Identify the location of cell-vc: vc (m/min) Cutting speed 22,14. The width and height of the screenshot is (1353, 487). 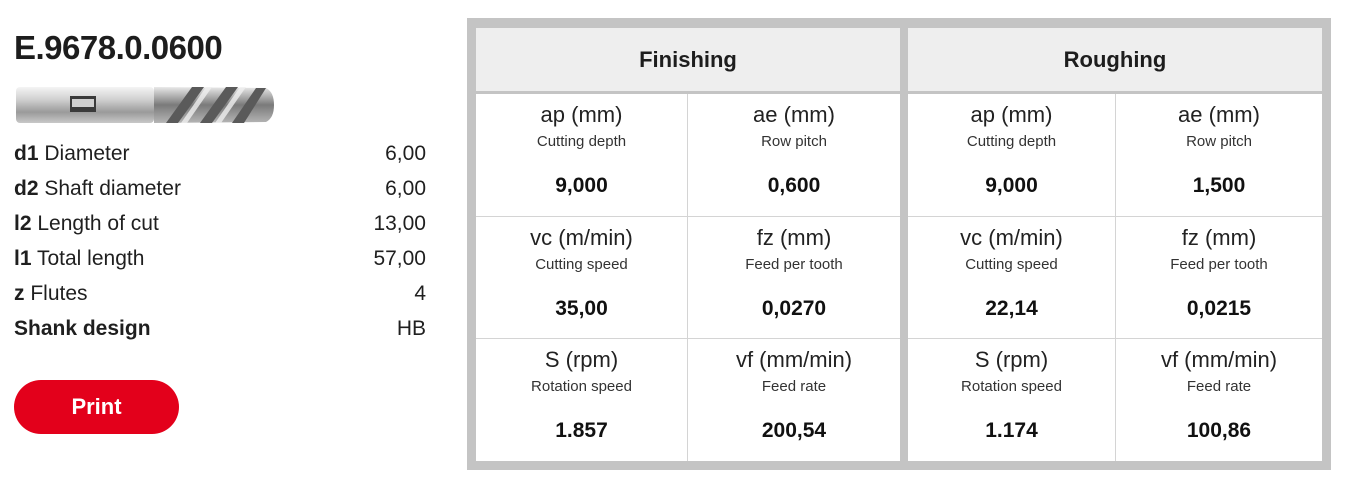
(1011, 277).